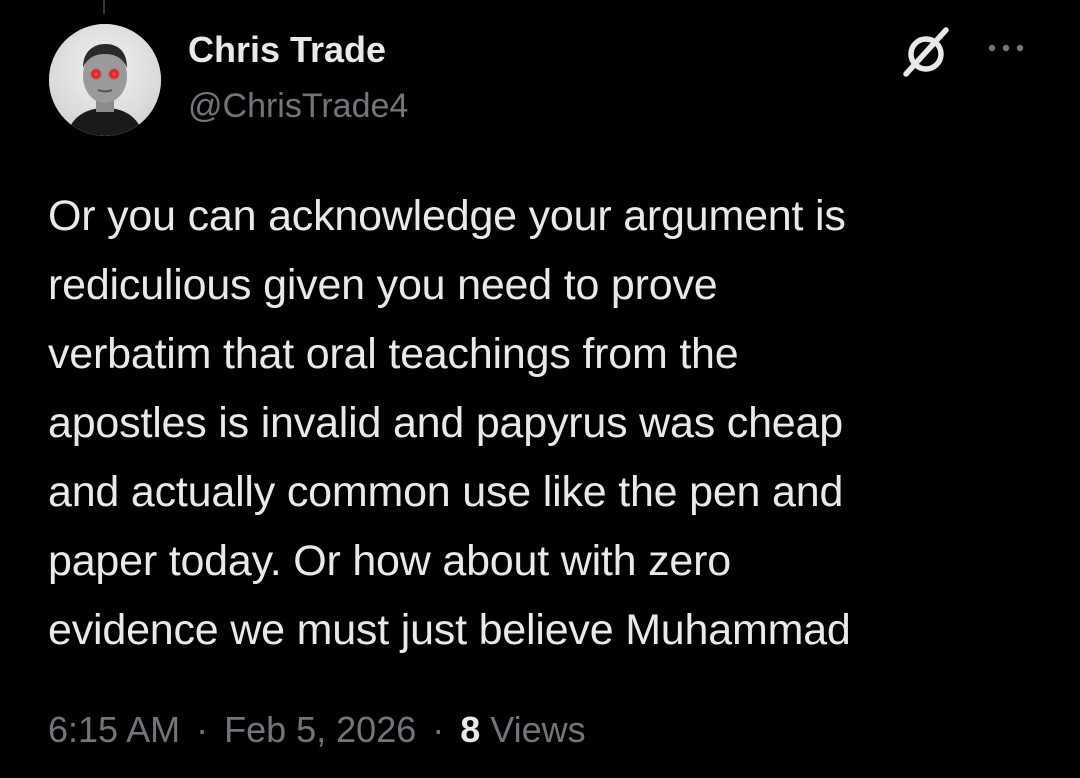  I want to click on avatar-photo, so click(105, 80).